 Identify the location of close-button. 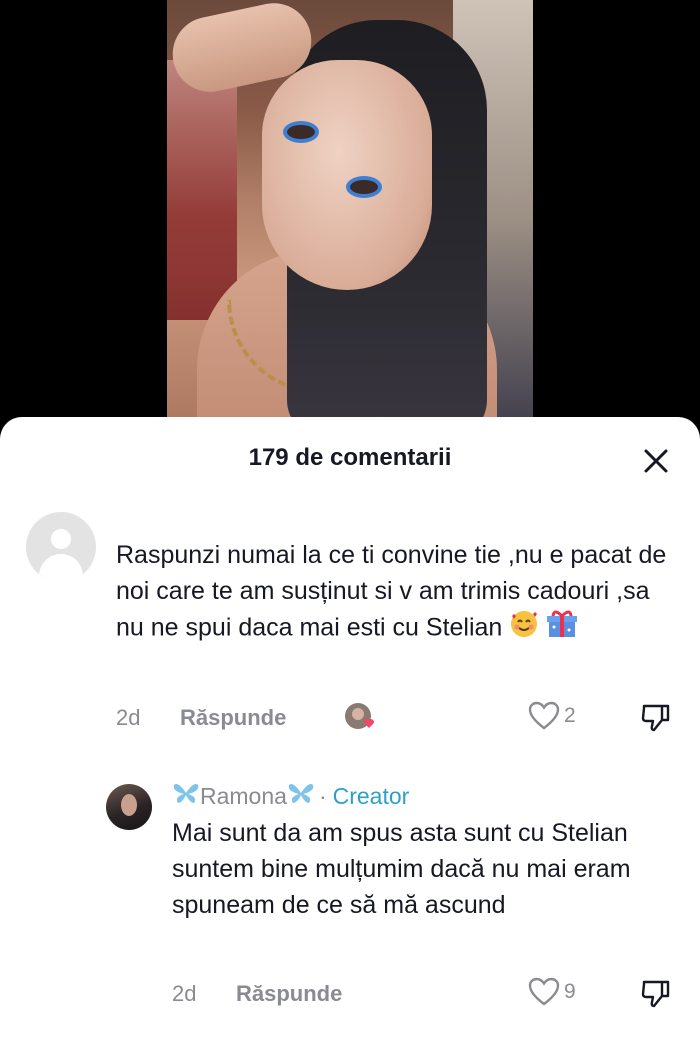
(656, 461).